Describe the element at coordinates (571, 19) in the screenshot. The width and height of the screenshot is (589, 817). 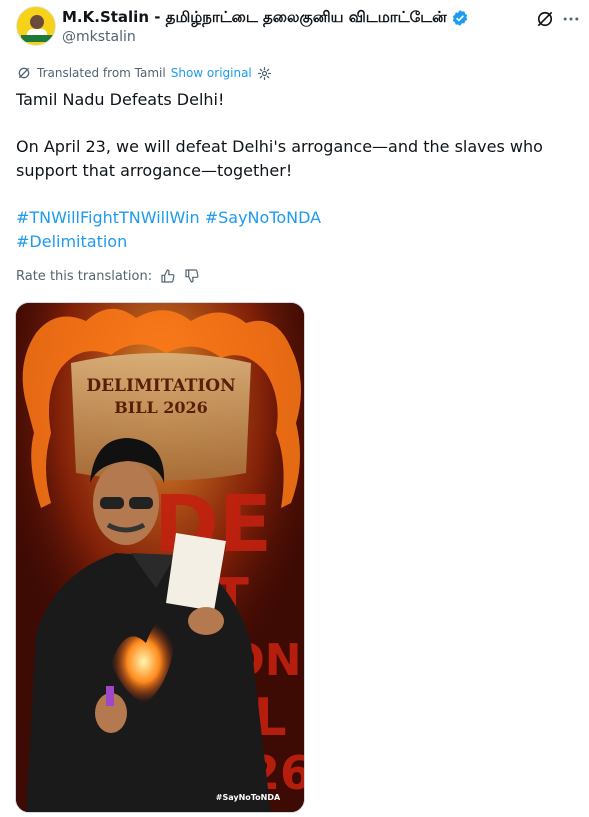
I see `more-icon` at that location.